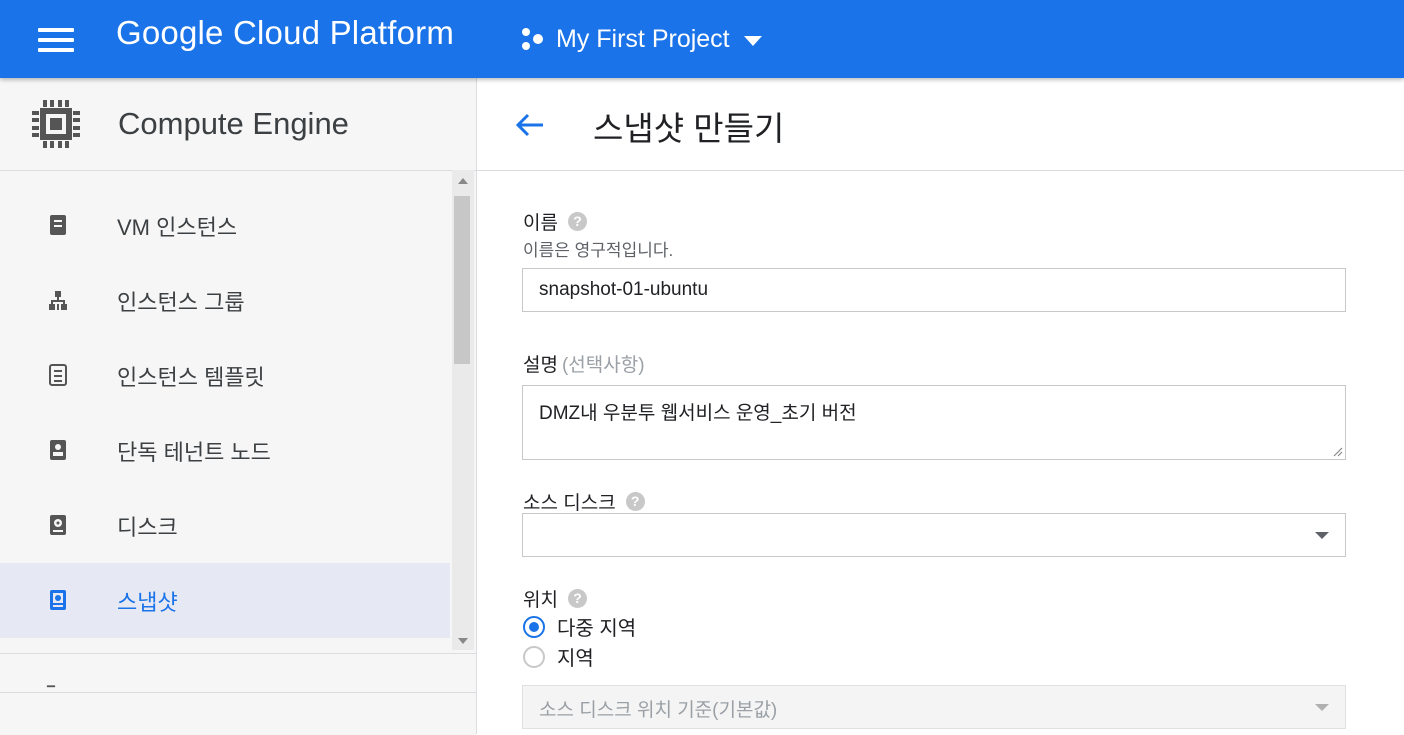 The height and width of the screenshot is (735, 1404). Describe the element at coordinates (285, 33) in the screenshot. I see `app-title: Google Cloud Platform` at that location.